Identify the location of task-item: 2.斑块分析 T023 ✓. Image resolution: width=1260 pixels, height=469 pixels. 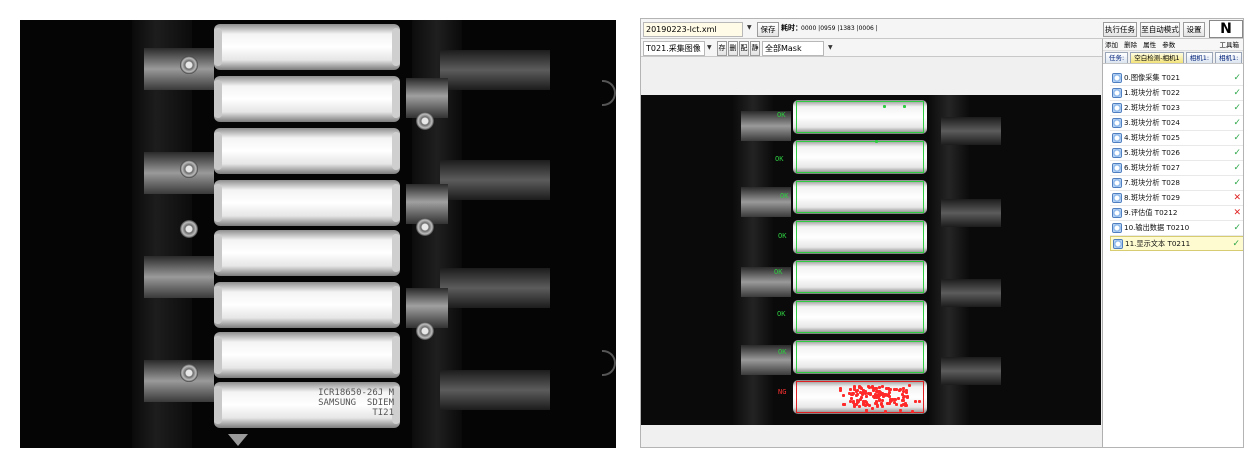
(1176, 108).